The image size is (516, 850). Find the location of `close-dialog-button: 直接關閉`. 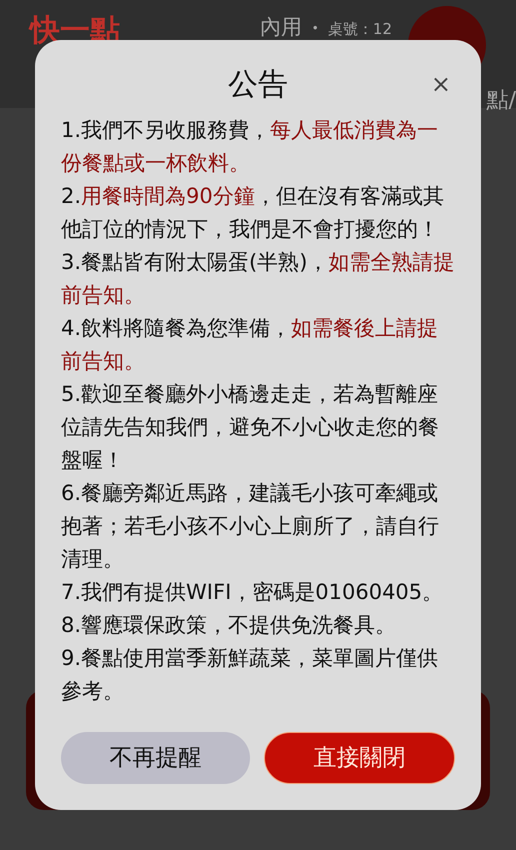

close-dialog-button: 直接關閉 is located at coordinates (359, 758).